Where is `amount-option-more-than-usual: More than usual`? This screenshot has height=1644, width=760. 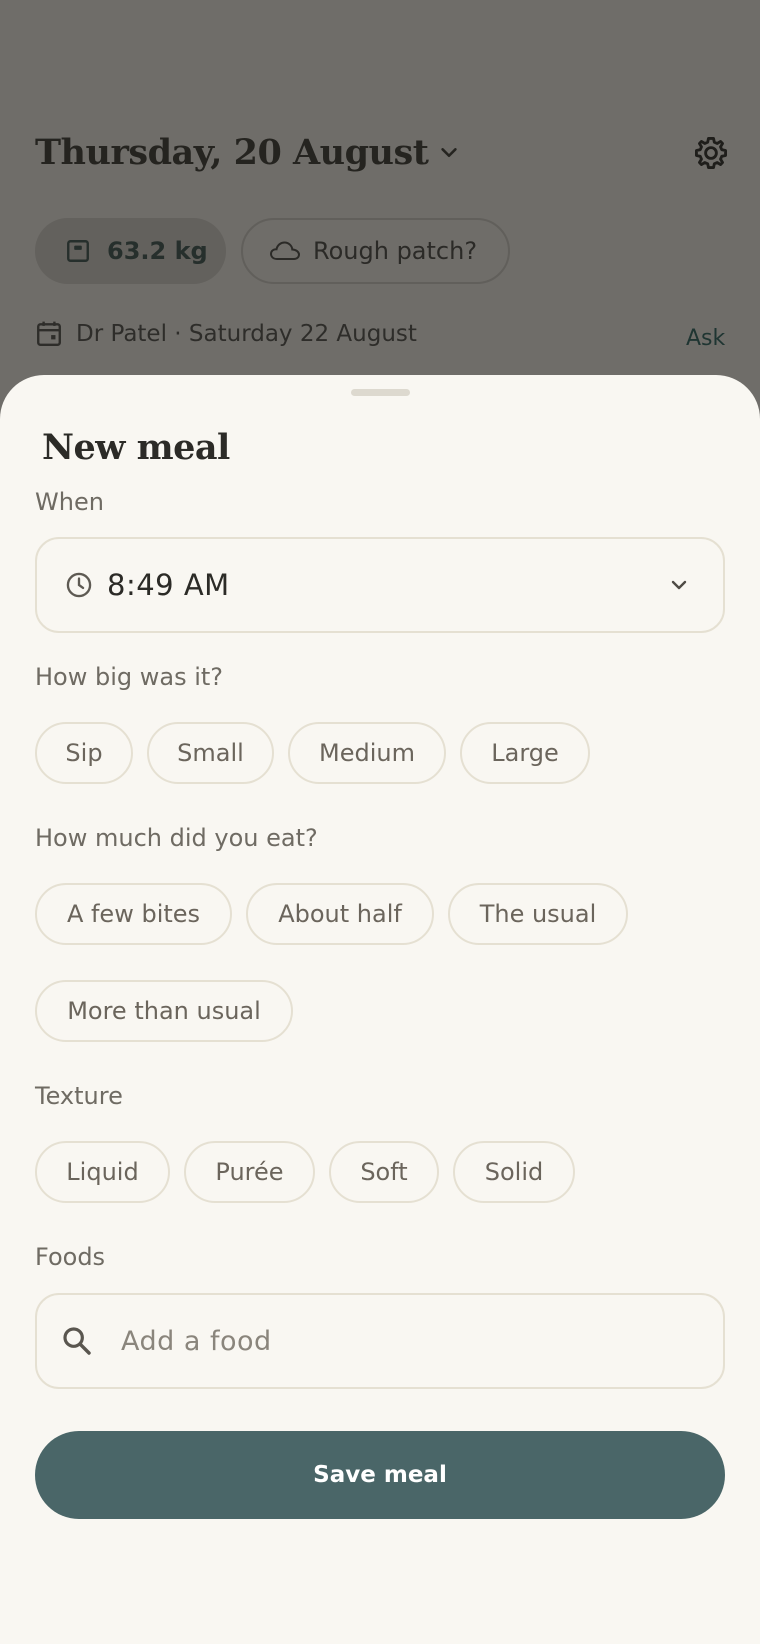 amount-option-more-than-usual: More than usual is located at coordinates (164, 1011).